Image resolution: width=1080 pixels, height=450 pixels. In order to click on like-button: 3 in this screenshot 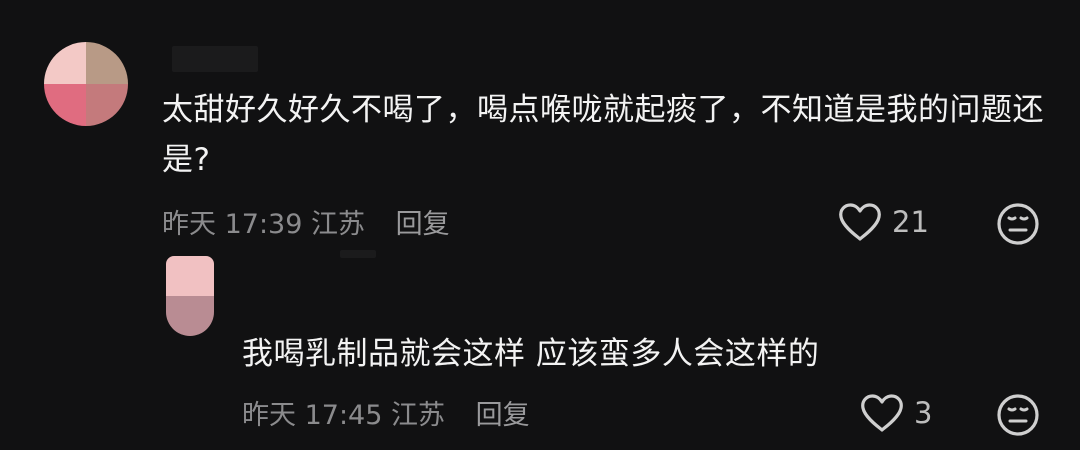, I will do `click(896, 413)`.